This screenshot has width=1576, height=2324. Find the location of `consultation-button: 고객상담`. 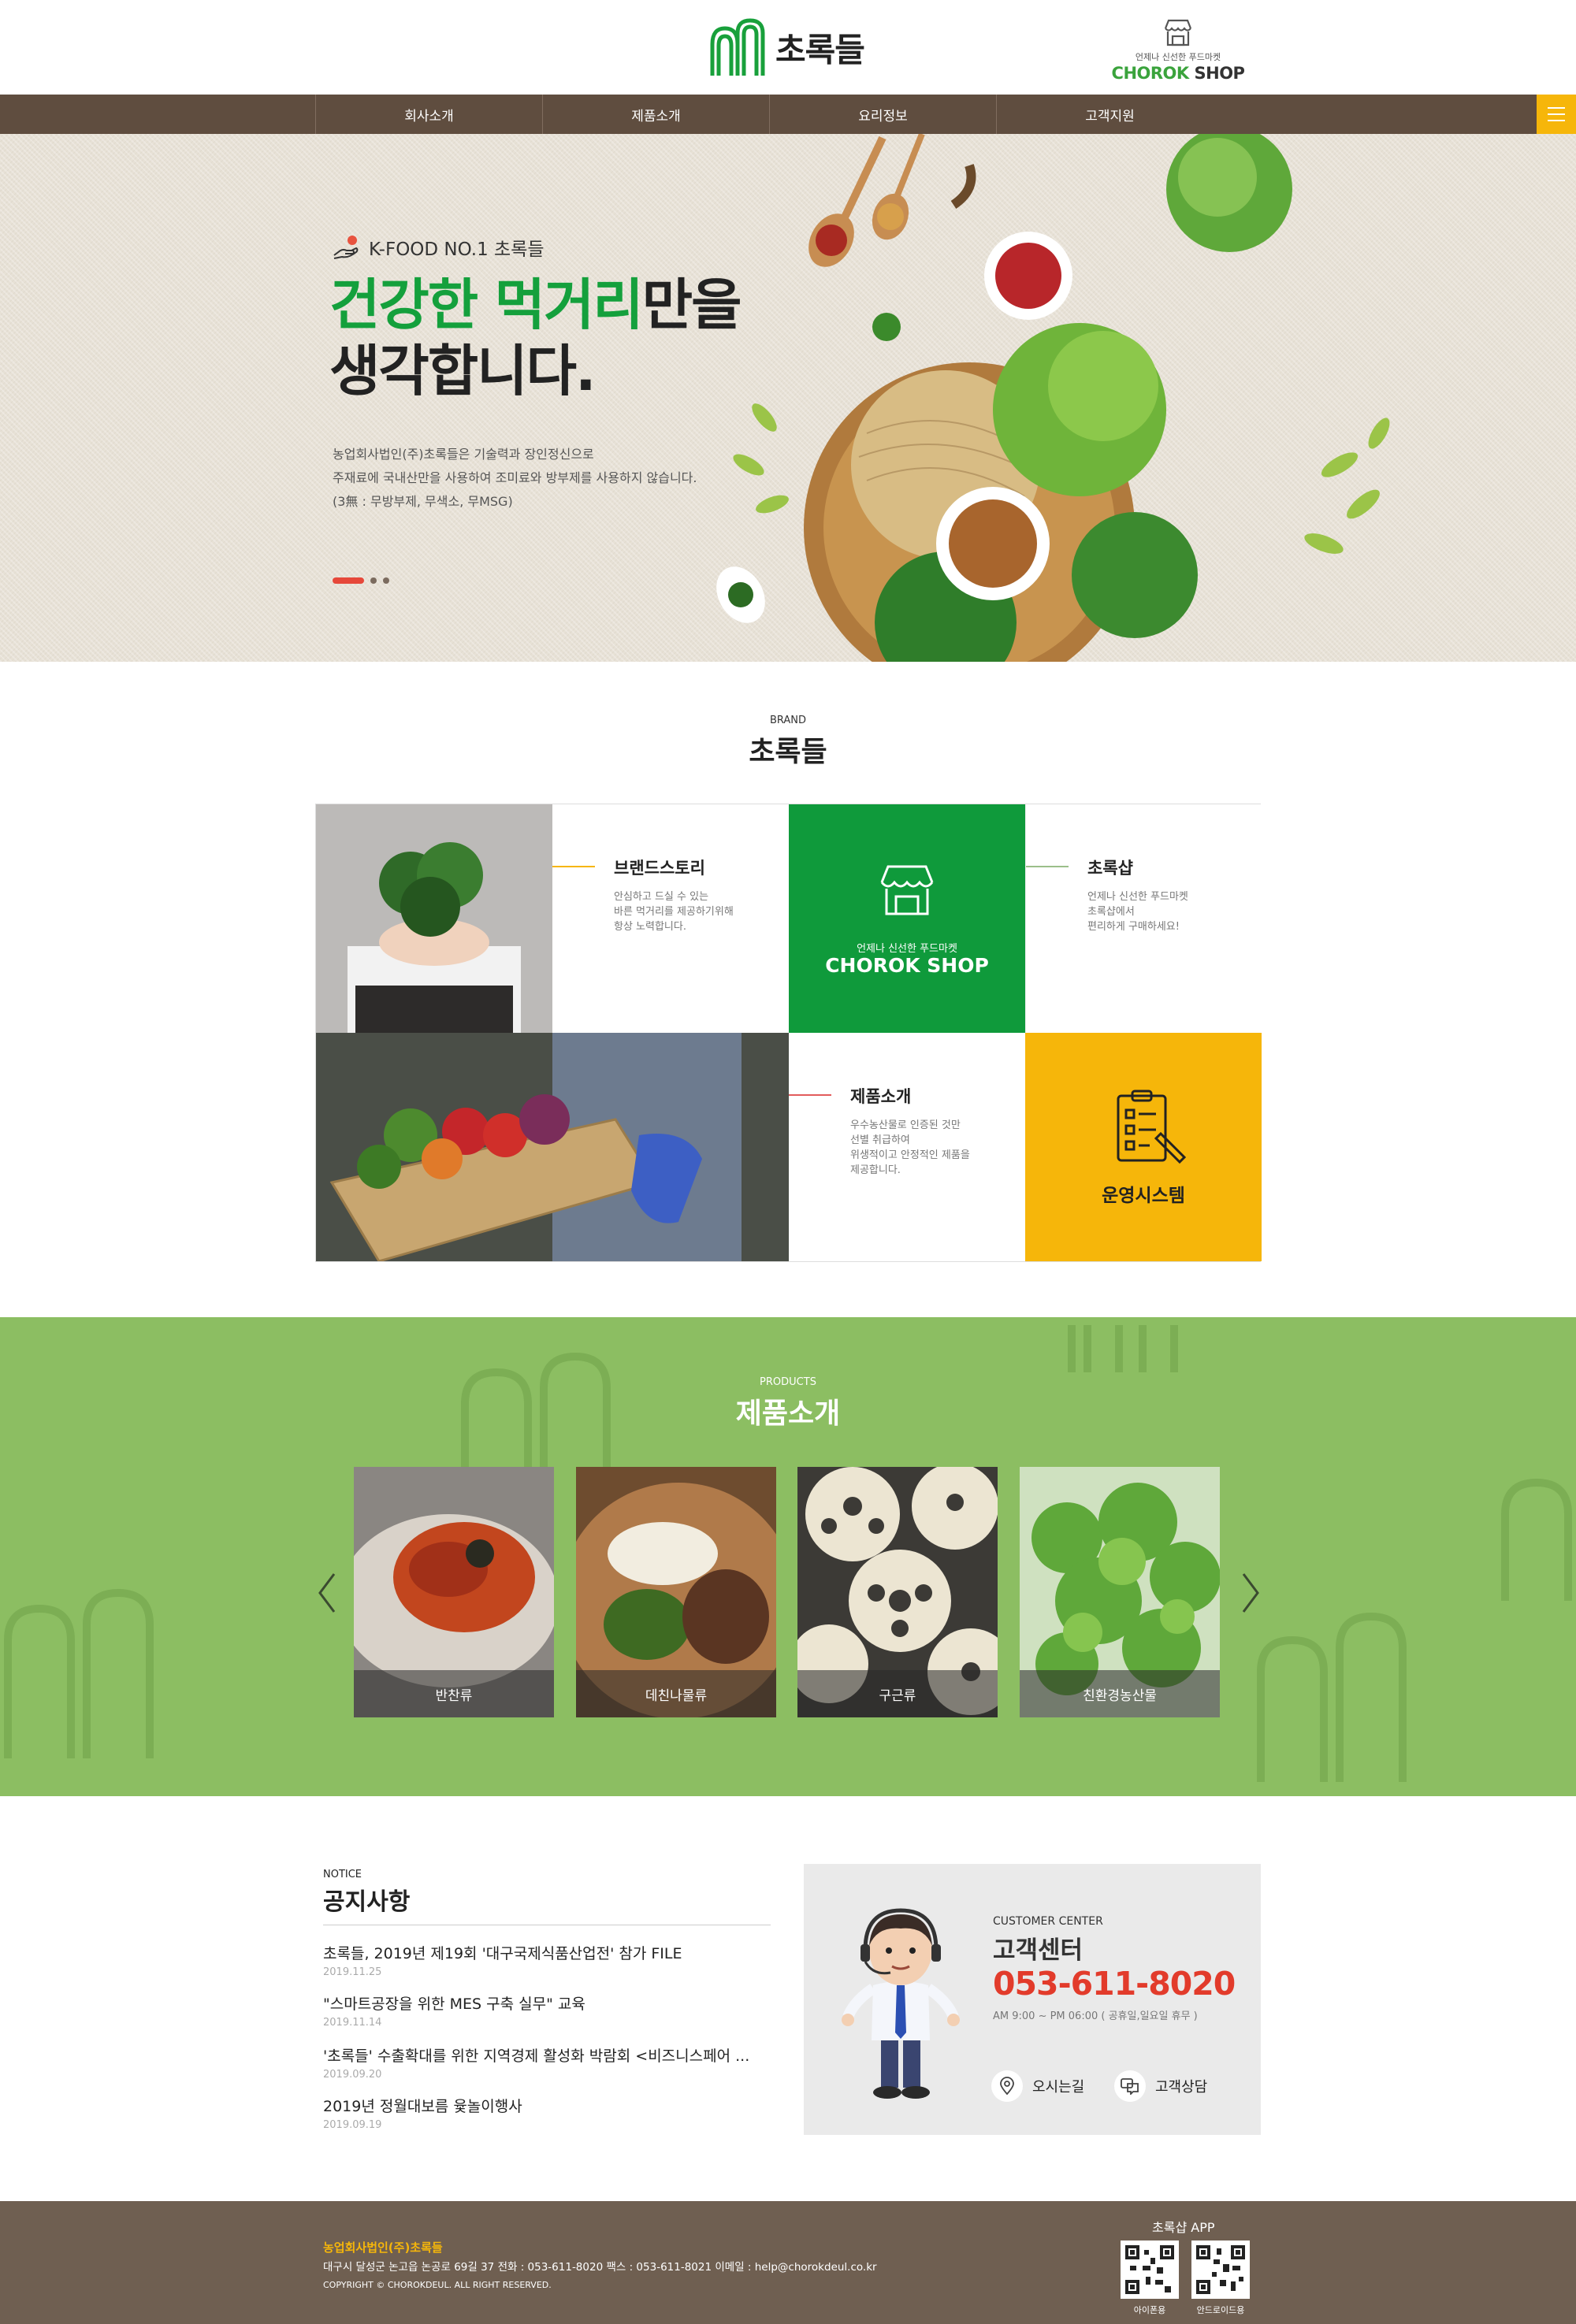

consultation-button: 고객상담 is located at coordinates (1161, 2086).